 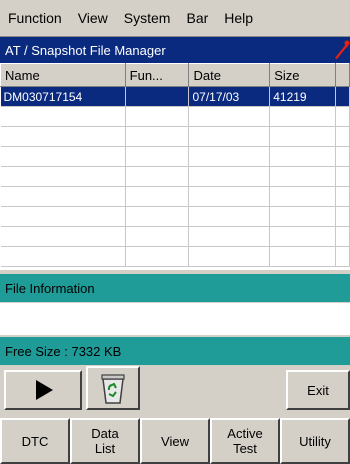 What do you see at coordinates (175, 319) in the screenshot?
I see `file-information-content` at bounding box center [175, 319].